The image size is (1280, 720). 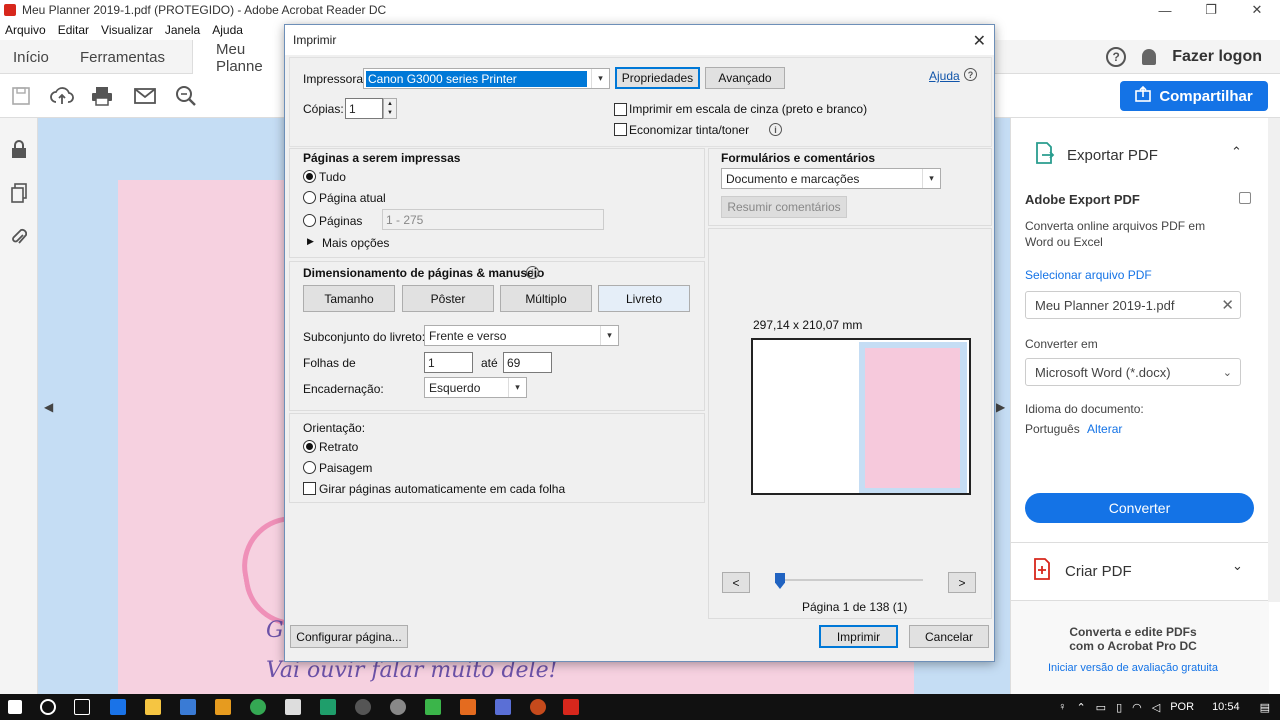 What do you see at coordinates (571, 707) in the screenshot?
I see `acrobat-taskbar-icon` at bounding box center [571, 707].